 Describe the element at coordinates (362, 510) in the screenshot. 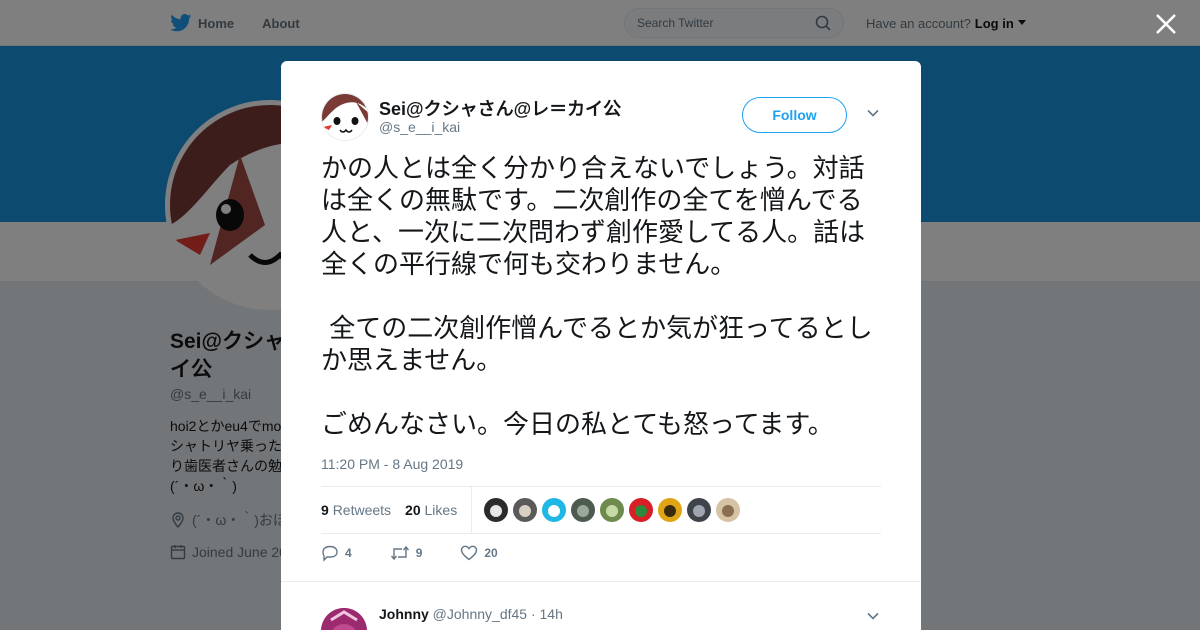

I see `retweets-label: Retweets` at that location.